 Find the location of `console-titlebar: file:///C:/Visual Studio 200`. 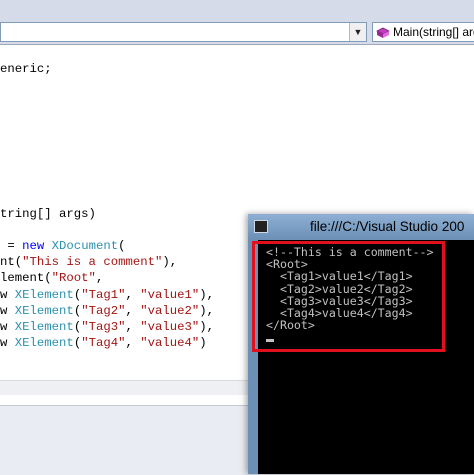

console-titlebar: file:///C:/Visual Studio 200 is located at coordinates (361, 227).